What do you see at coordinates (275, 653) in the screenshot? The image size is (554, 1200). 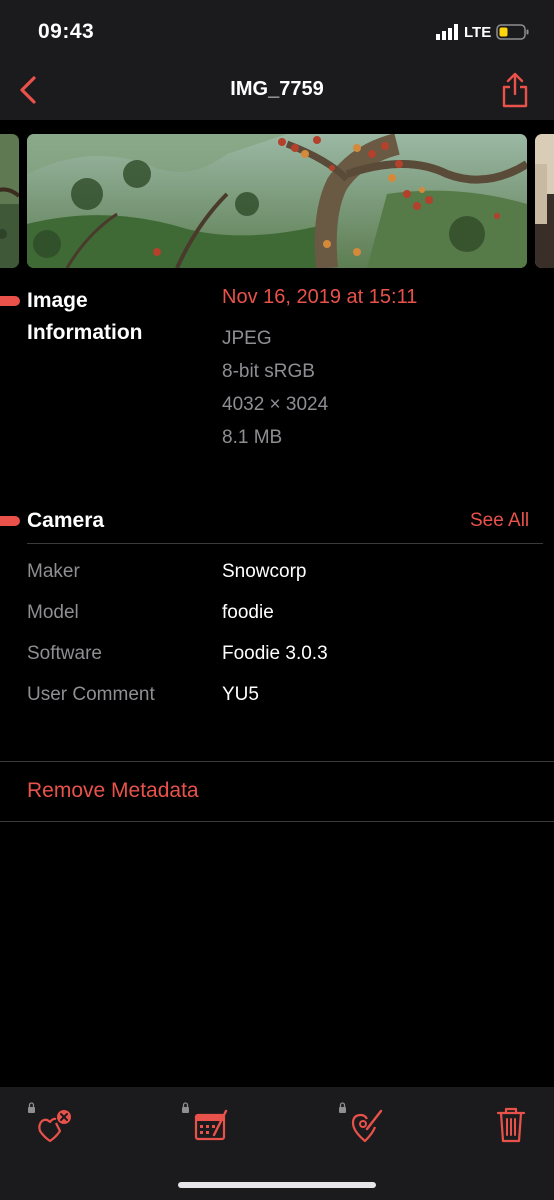 I see `software-value: Foodie 3.0.3` at bounding box center [275, 653].